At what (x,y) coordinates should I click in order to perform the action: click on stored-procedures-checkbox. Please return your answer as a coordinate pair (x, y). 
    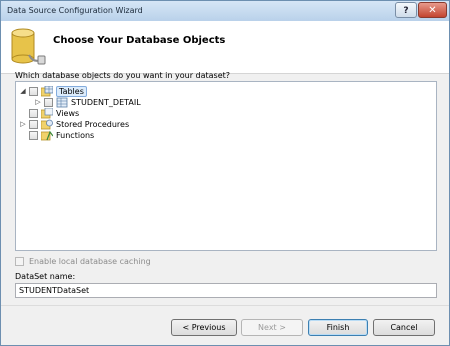
    Looking at the image, I should click on (33, 124).